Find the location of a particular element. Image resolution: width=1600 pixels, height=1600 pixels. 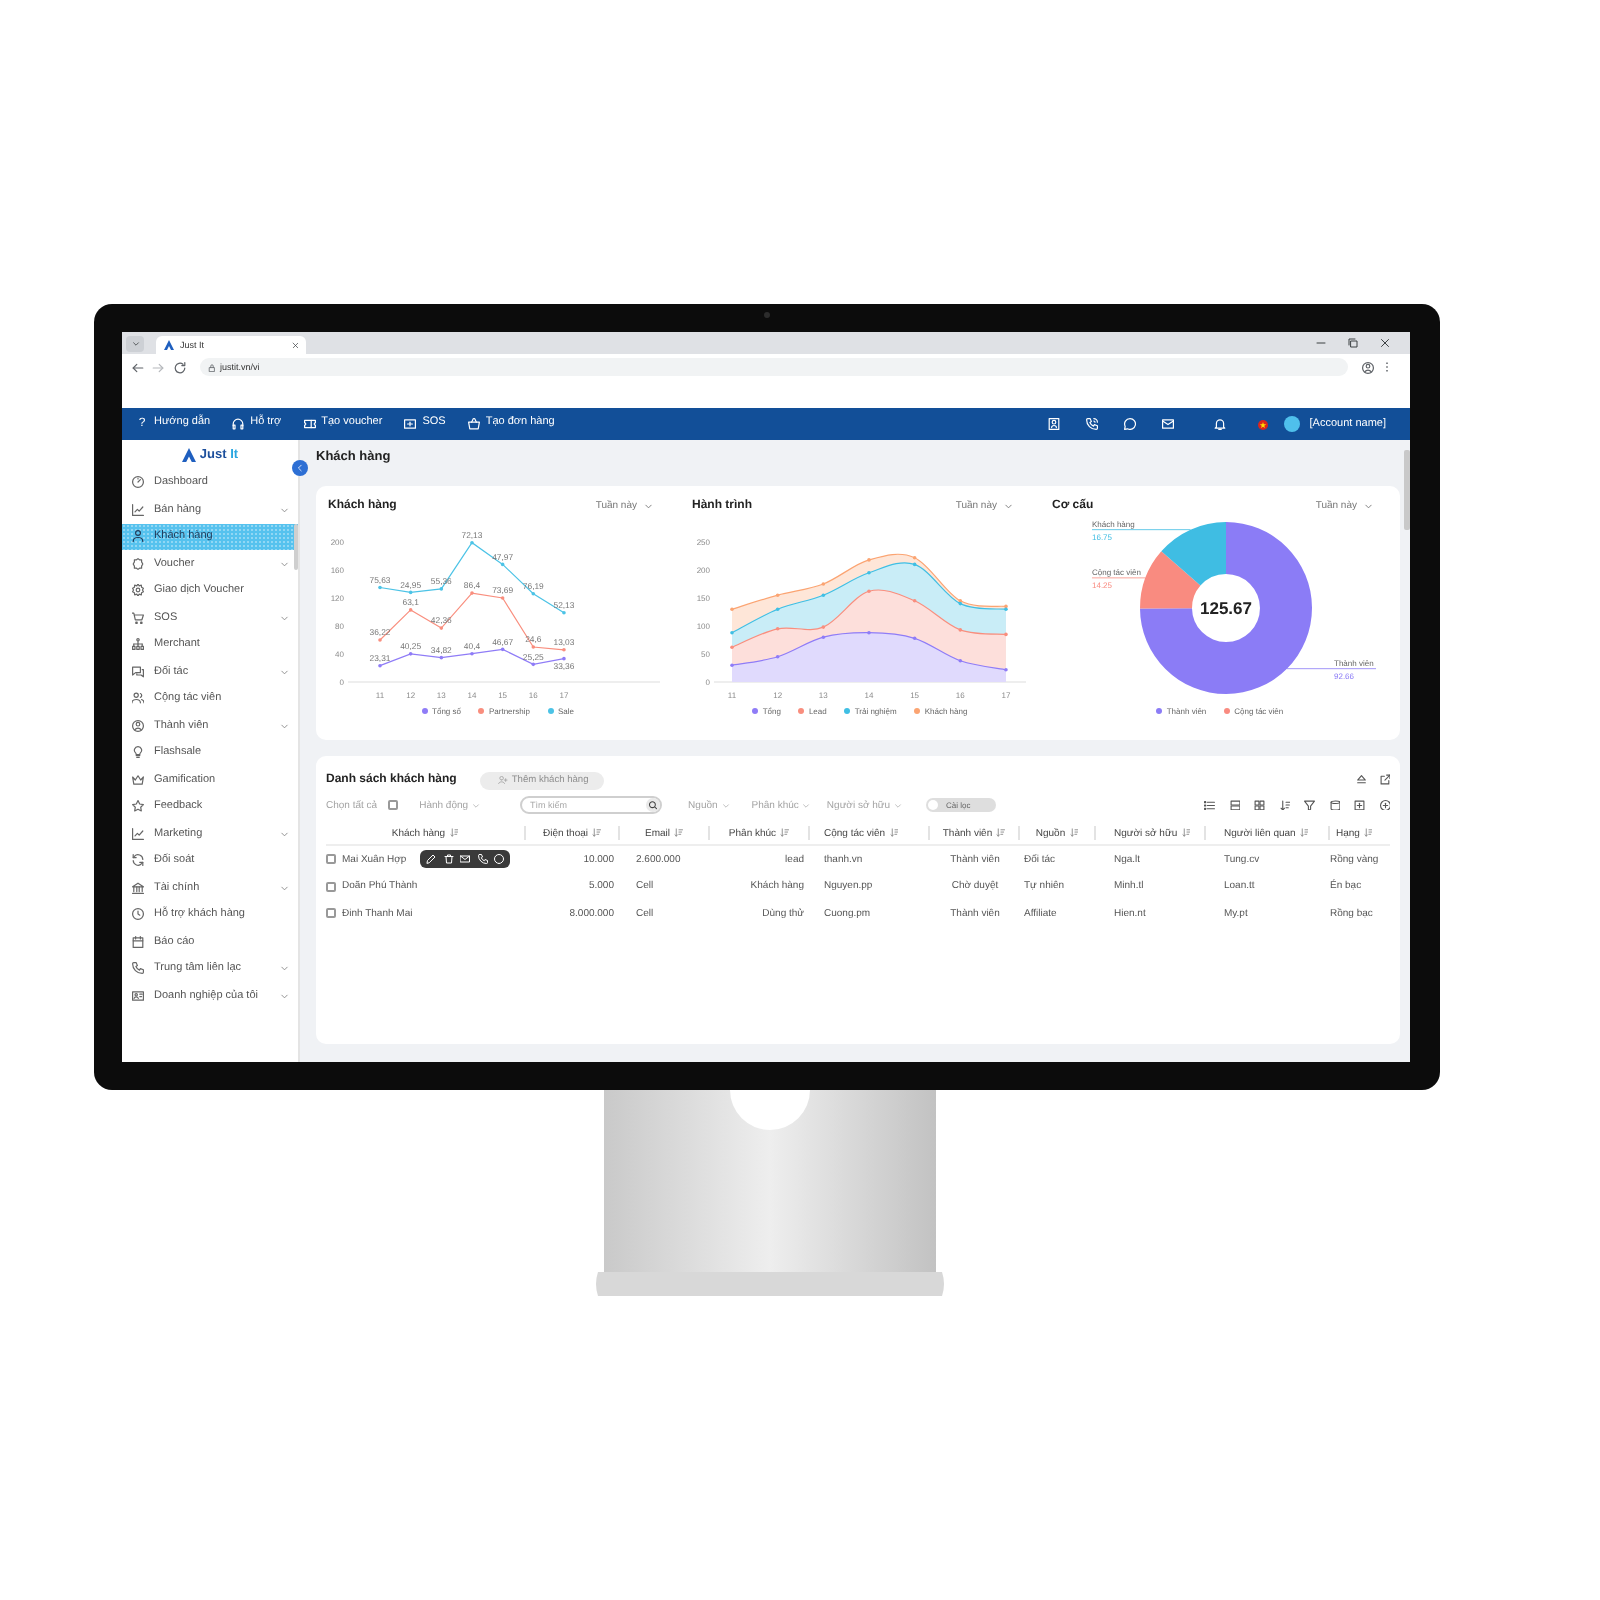

back-arrow-icon is located at coordinates (138, 367).